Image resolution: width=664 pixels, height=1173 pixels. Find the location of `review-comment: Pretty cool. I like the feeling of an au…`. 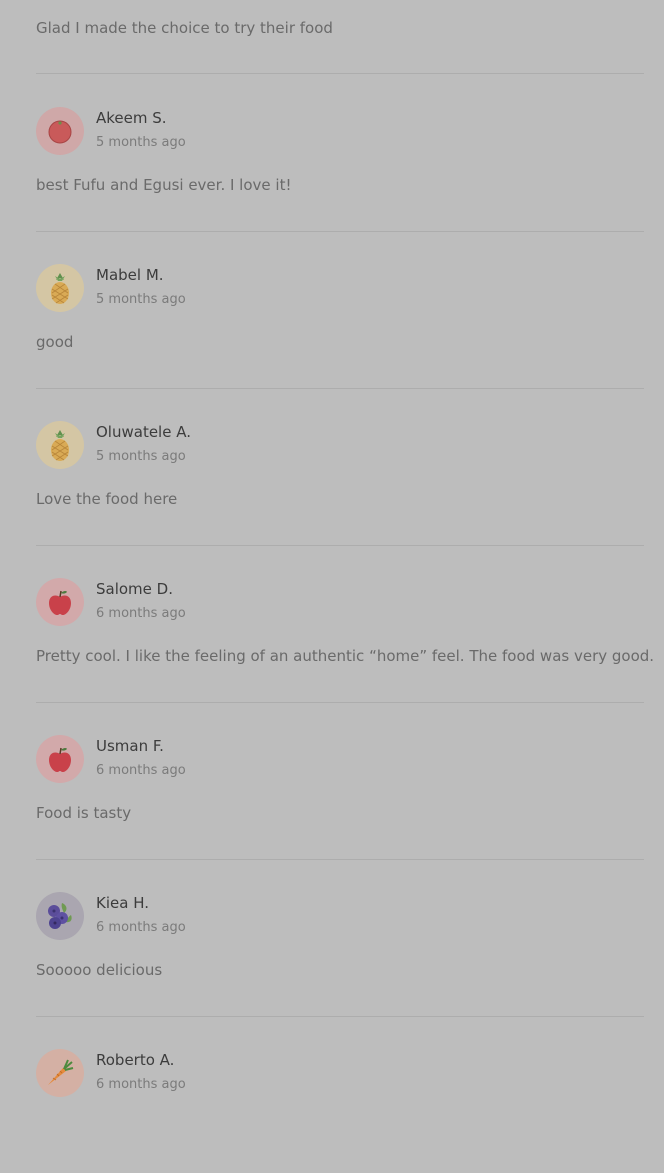

review-comment: Pretty cool. I like the feeling of an au… is located at coordinates (345, 656).